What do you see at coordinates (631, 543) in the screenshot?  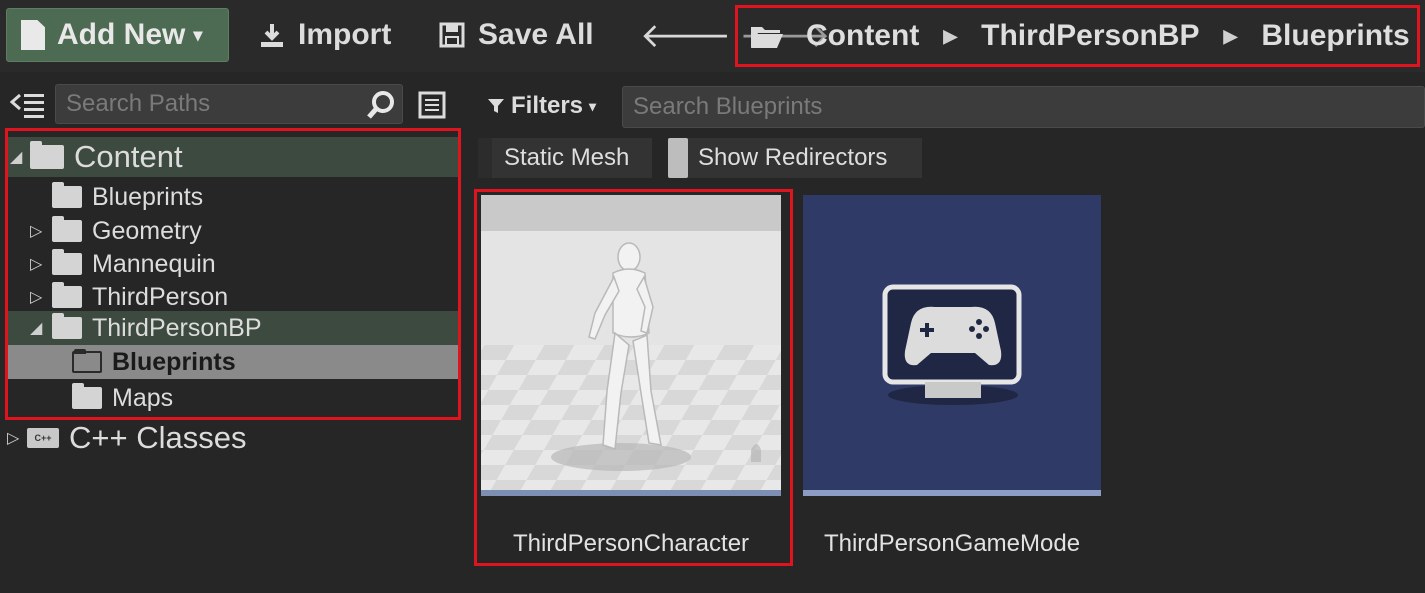 I see `asset-name-label: ThirdPersonCharacter` at bounding box center [631, 543].